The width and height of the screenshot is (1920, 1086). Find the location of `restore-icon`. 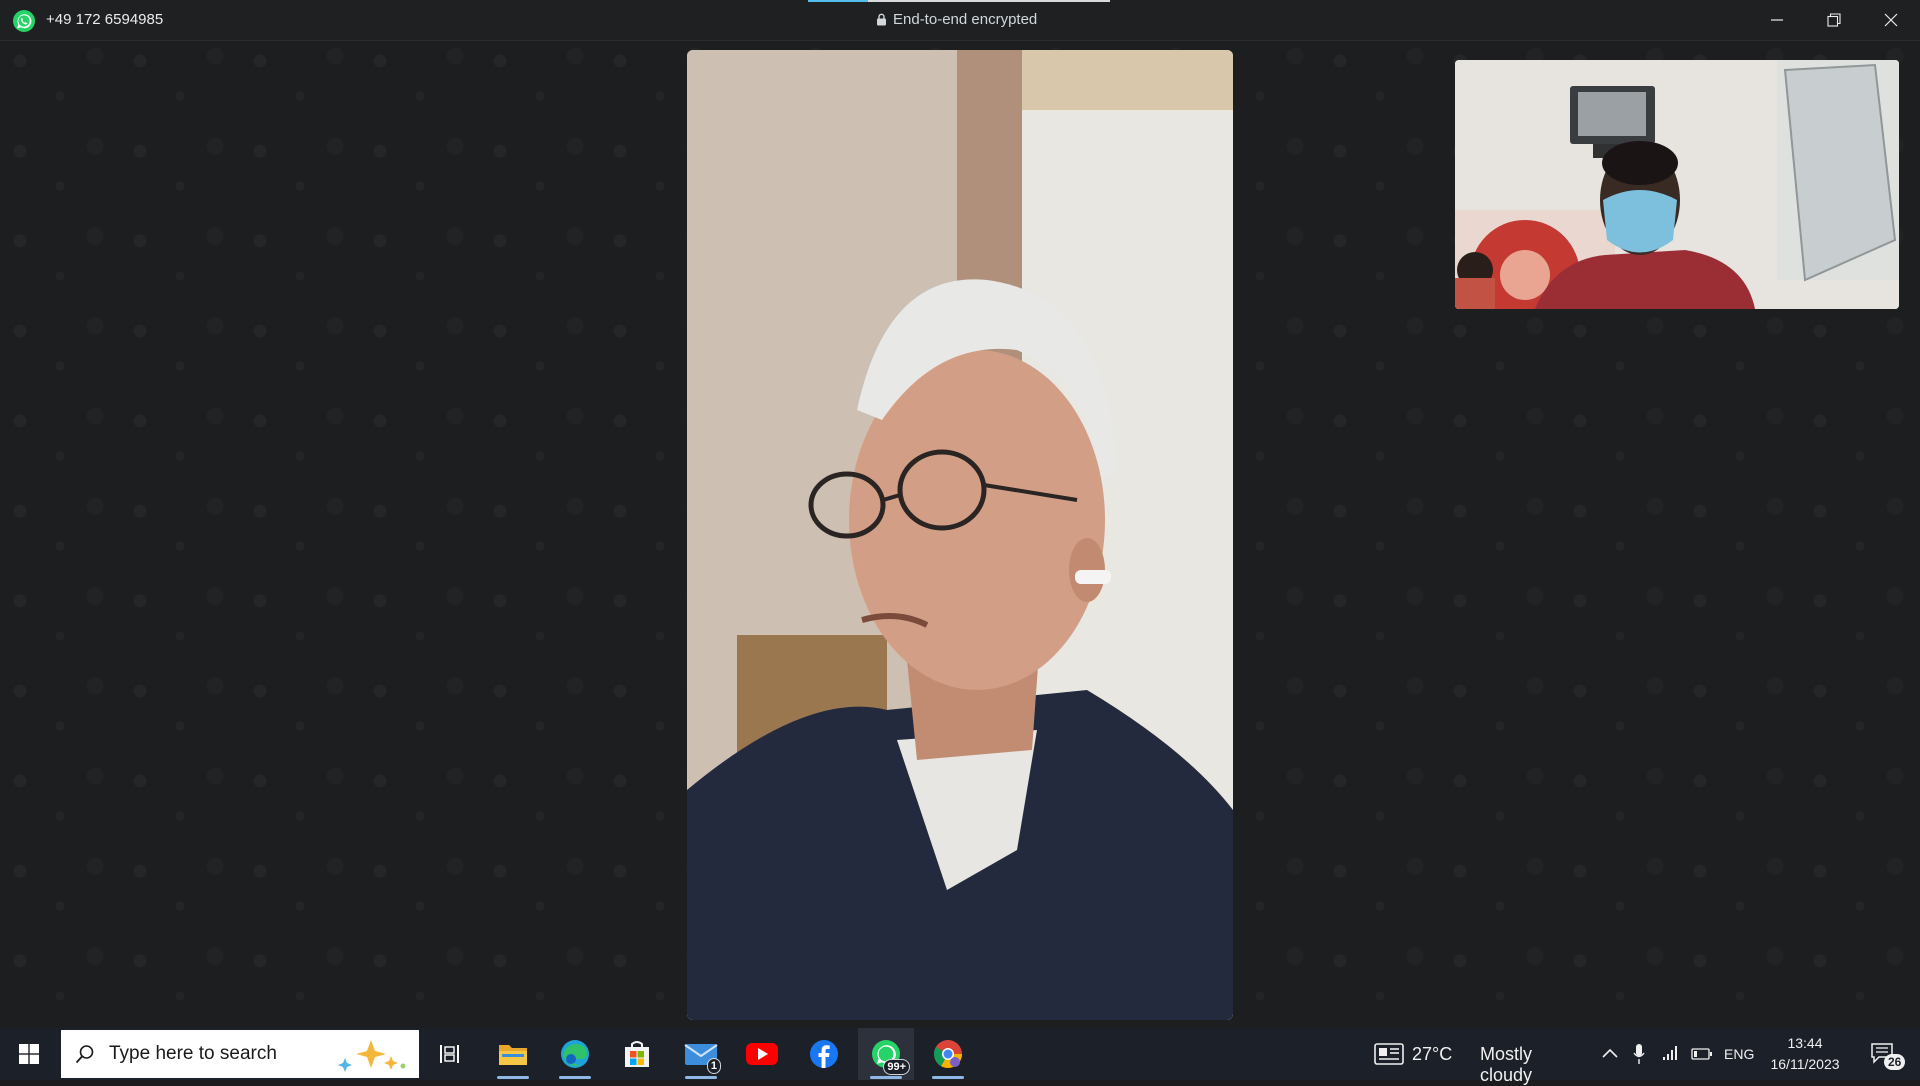

restore-icon is located at coordinates (1834, 20).